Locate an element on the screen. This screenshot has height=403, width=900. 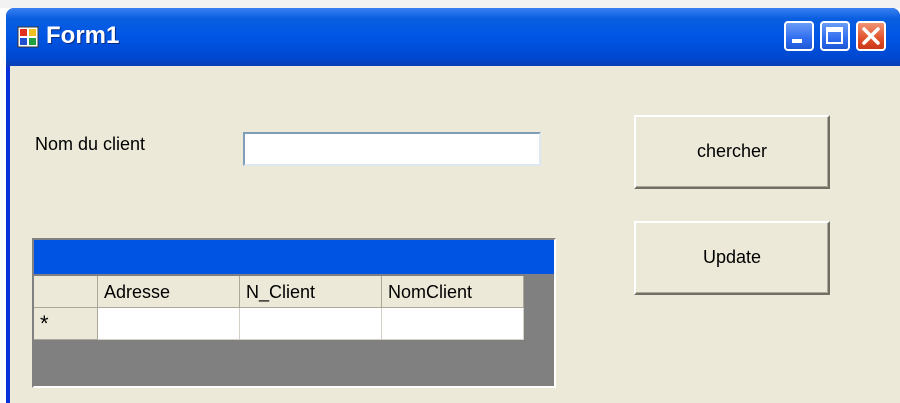
grid-cell-adresse is located at coordinates (169, 324).